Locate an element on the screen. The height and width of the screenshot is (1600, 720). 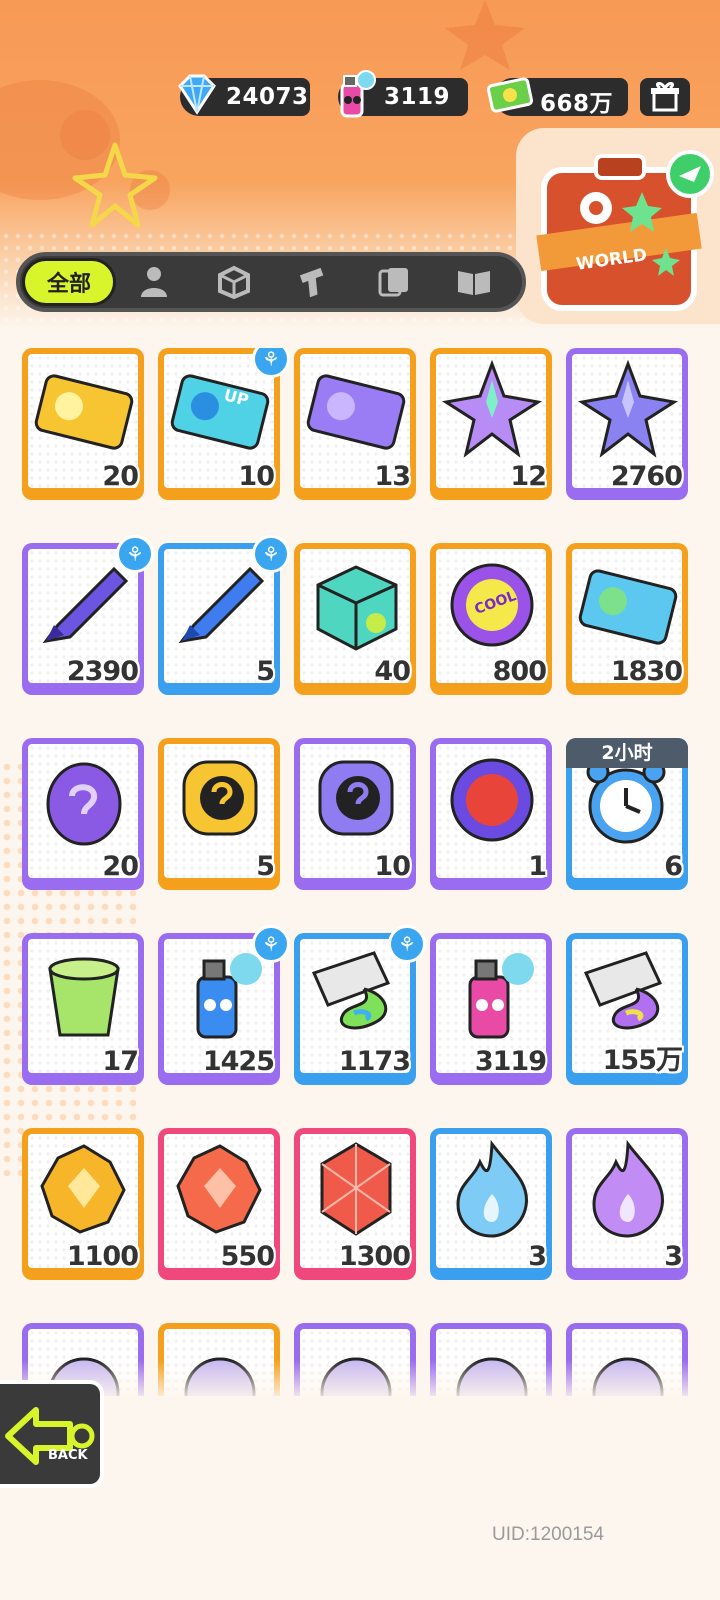
cards-icon is located at coordinates (393, 282).